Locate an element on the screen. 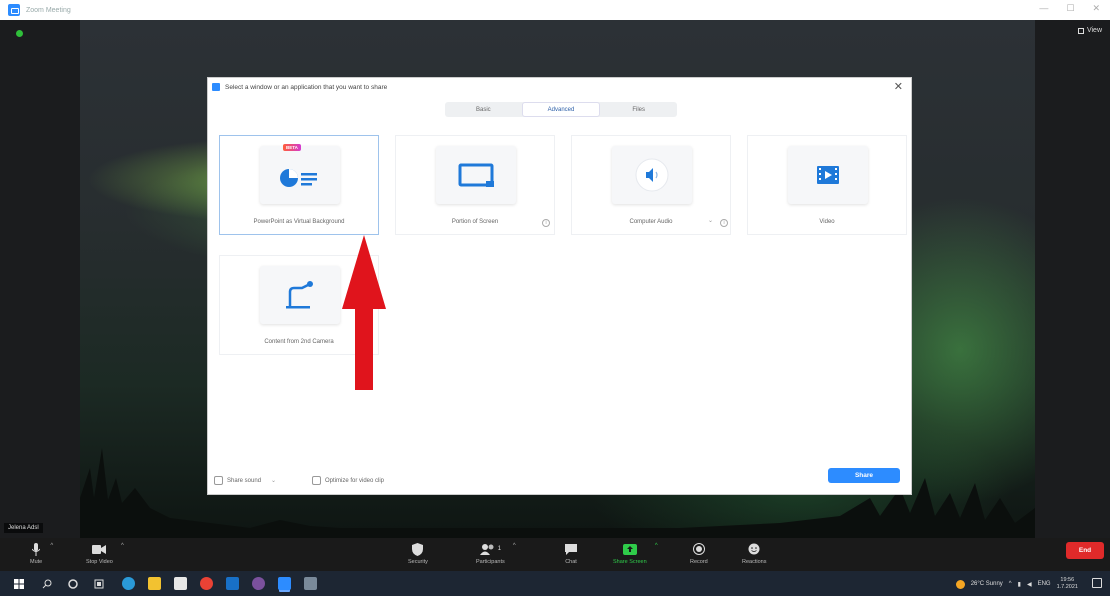 The width and height of the screenshot is (1110, 596). window-title: Zoom Meeting is located at coordinates (48, 10).